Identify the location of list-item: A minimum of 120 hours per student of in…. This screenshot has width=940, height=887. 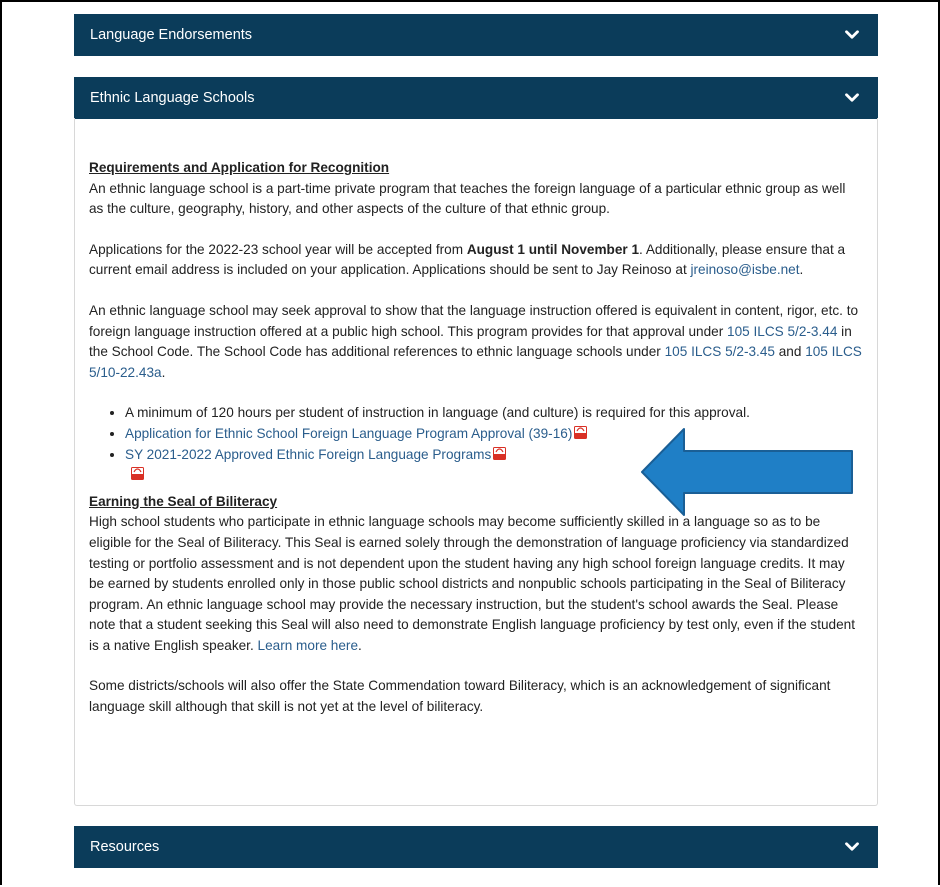
(494, 413).